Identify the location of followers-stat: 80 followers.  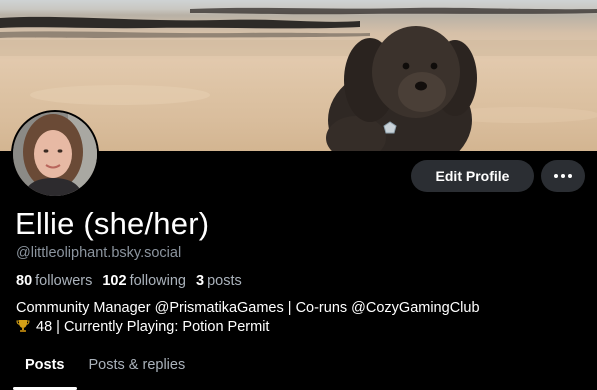
(54, 281).